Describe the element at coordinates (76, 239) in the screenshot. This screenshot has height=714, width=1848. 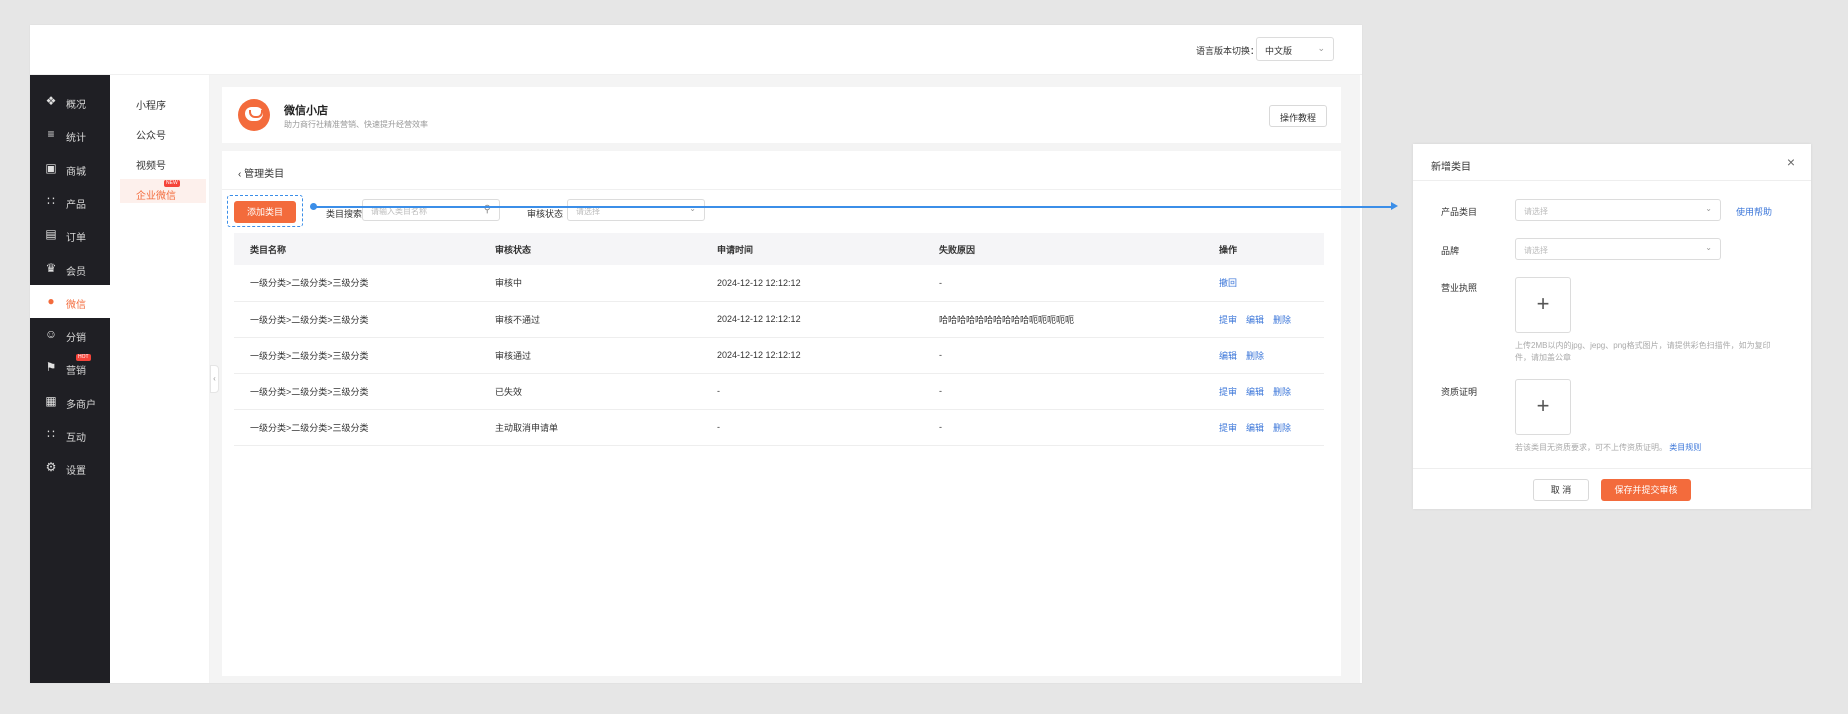
I see `sidebar-item-label: 订单` at that location.